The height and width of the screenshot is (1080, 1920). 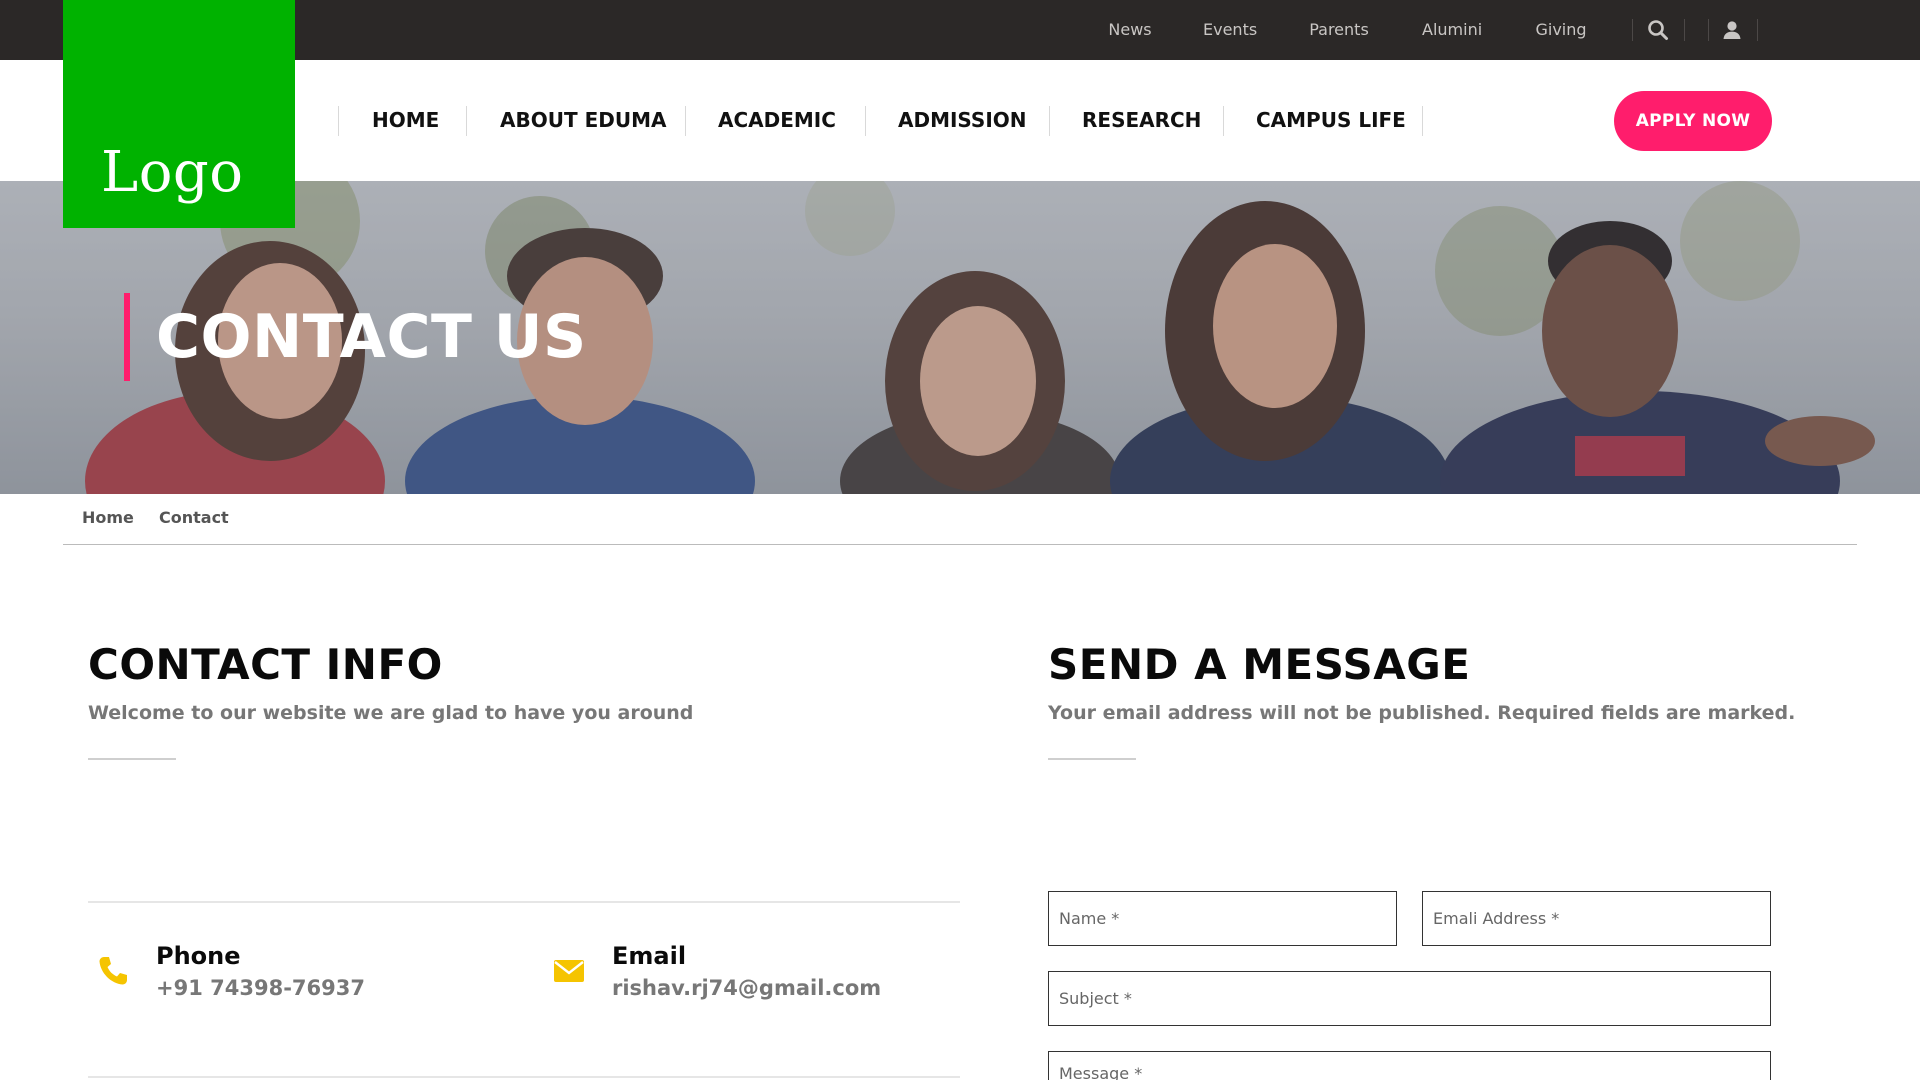 I want to click on user-icon, so click(x=1732, y=30).